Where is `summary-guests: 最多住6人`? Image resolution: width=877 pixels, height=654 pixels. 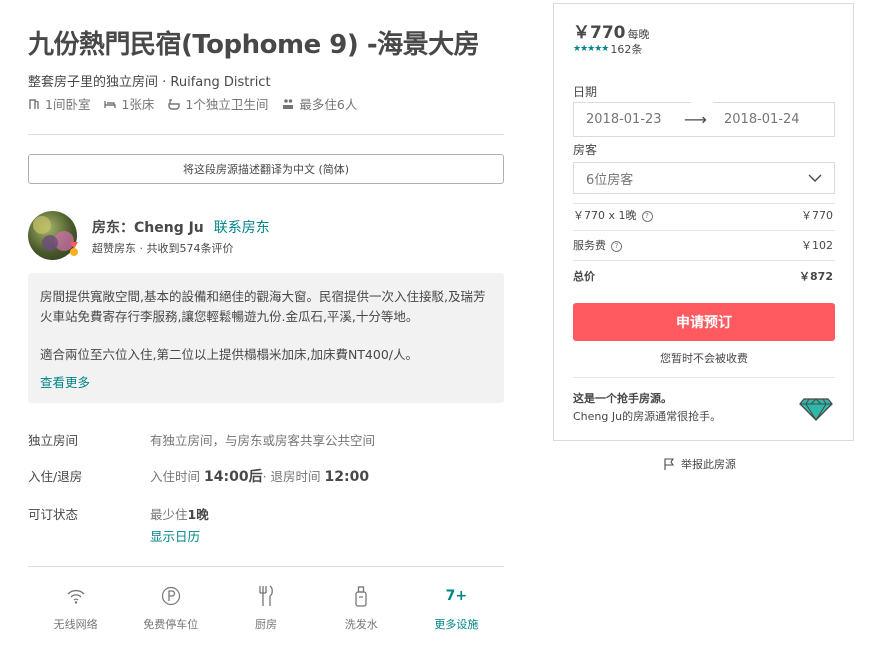 summary-guests: 最多住6人 is located at coordinates (319, 103).